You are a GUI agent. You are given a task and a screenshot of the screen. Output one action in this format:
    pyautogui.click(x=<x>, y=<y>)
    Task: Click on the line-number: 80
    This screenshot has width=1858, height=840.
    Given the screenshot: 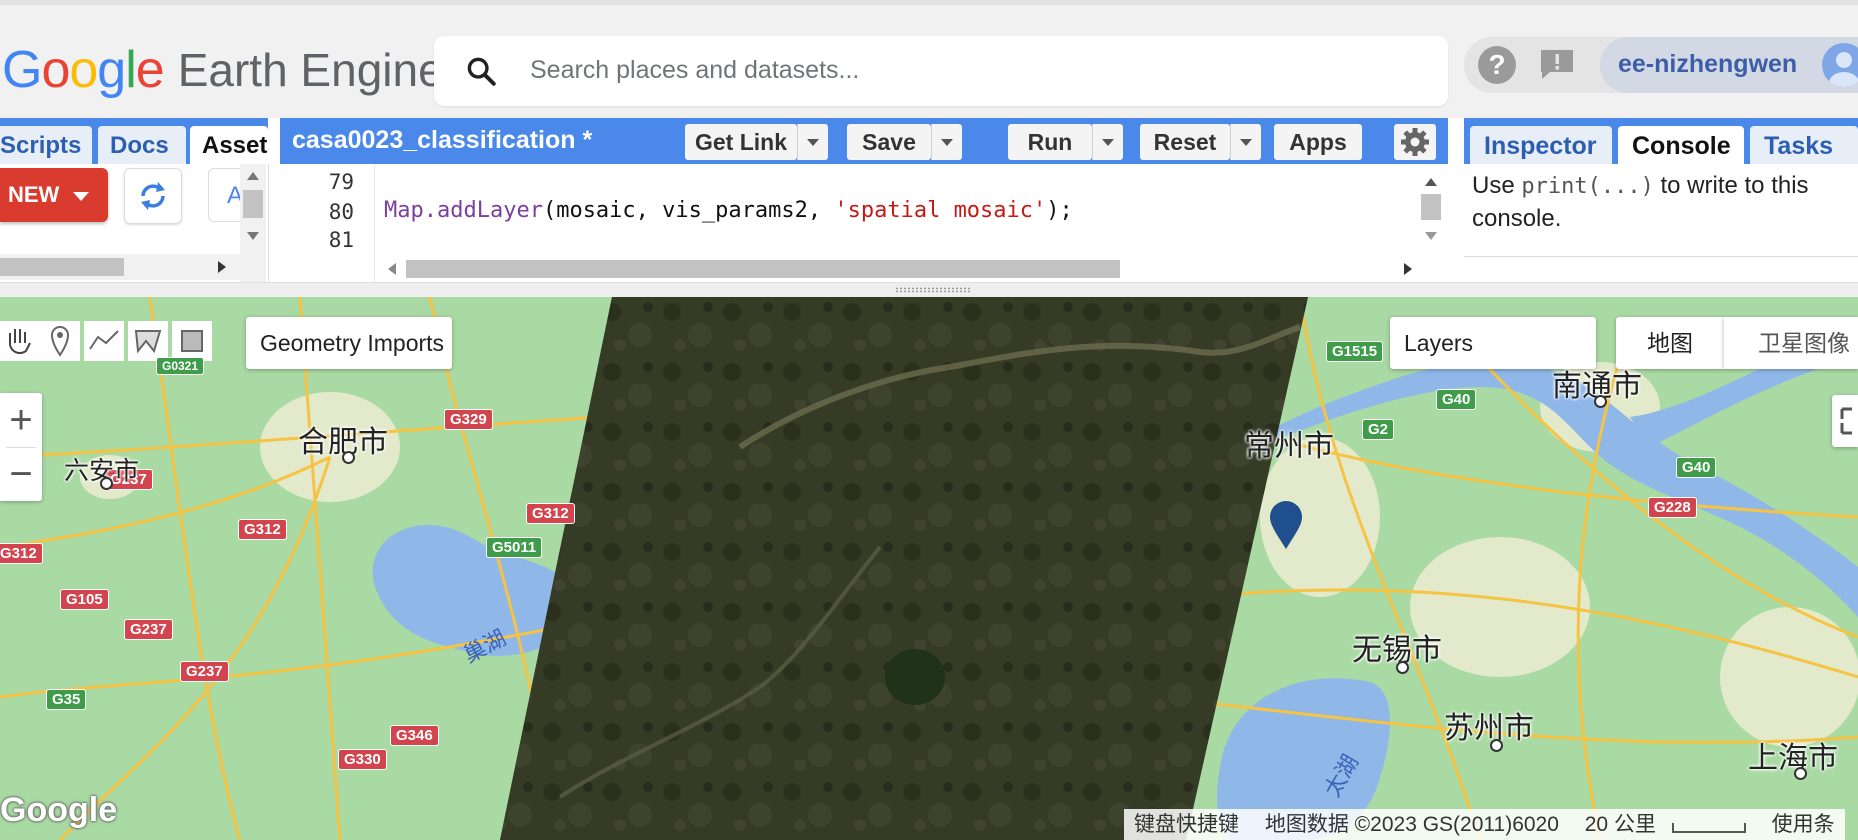 What is the action you would take?
    pyautogui.click(x=341, y=212)
    